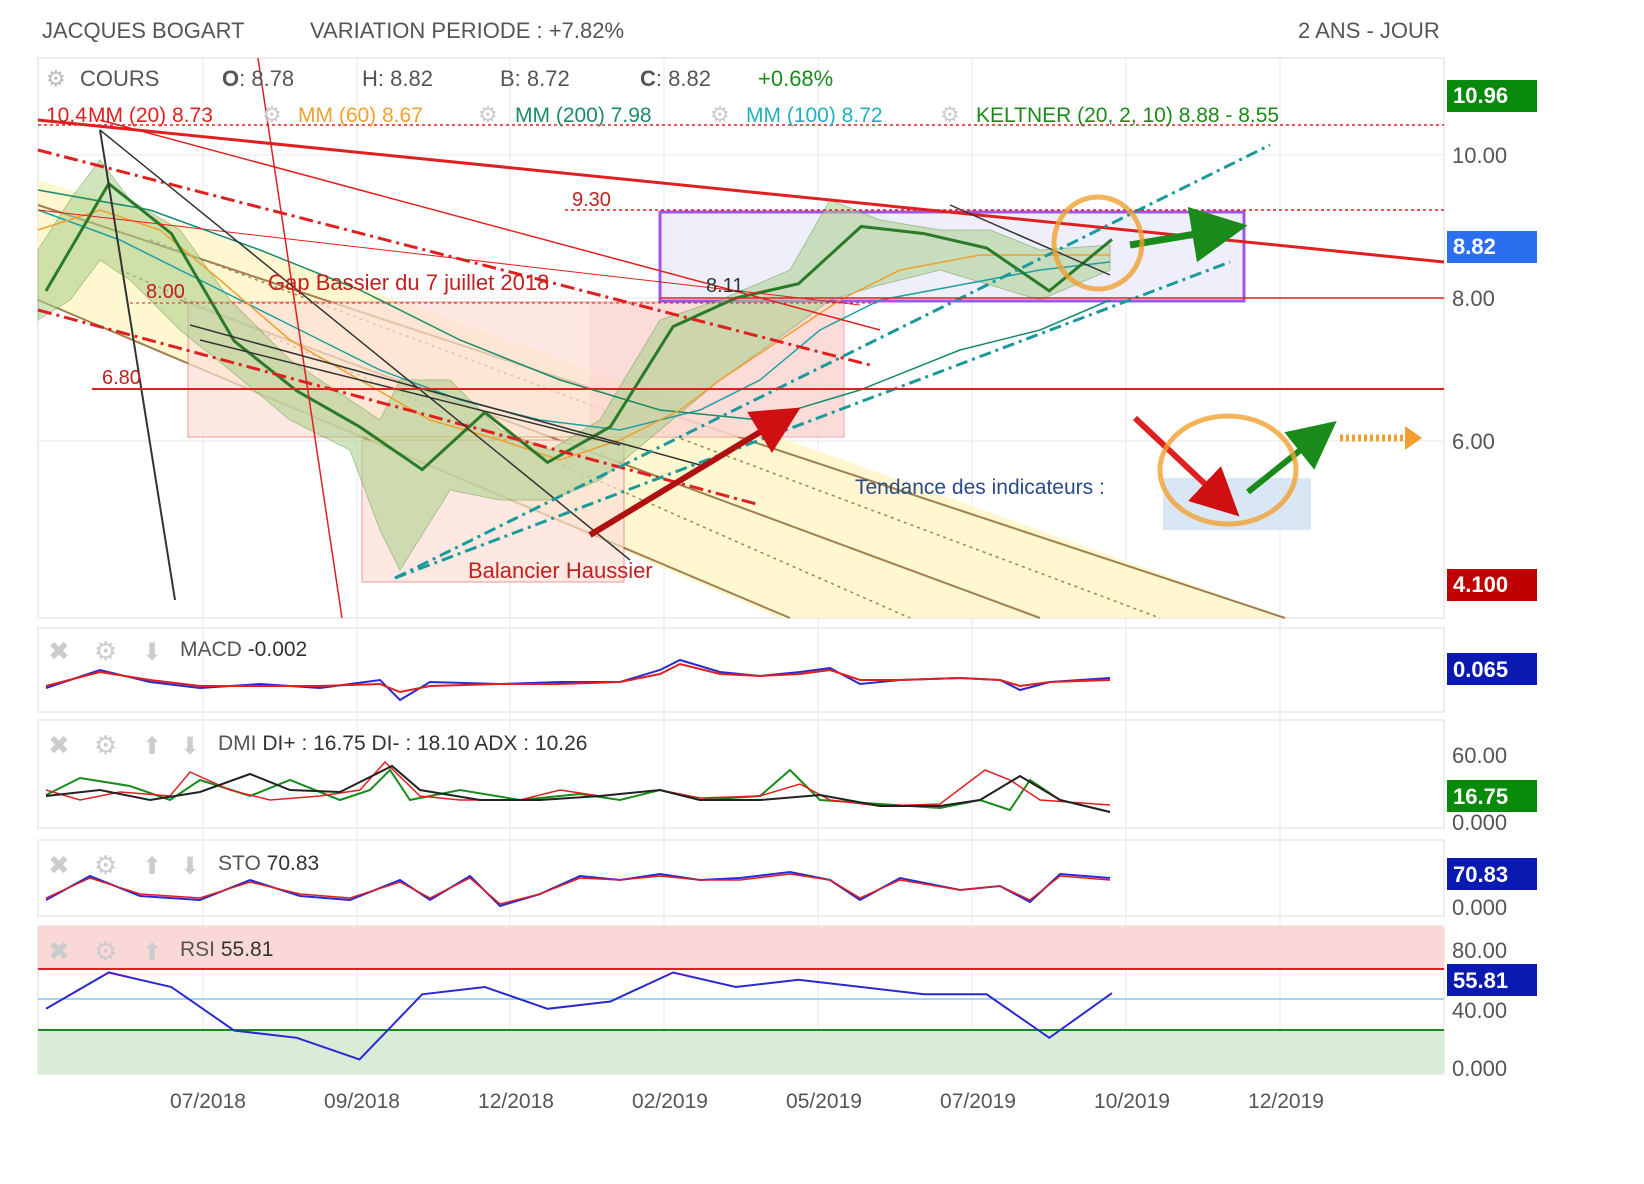  I want to click on max-badge-text: 10.96, so click(1480, 95).